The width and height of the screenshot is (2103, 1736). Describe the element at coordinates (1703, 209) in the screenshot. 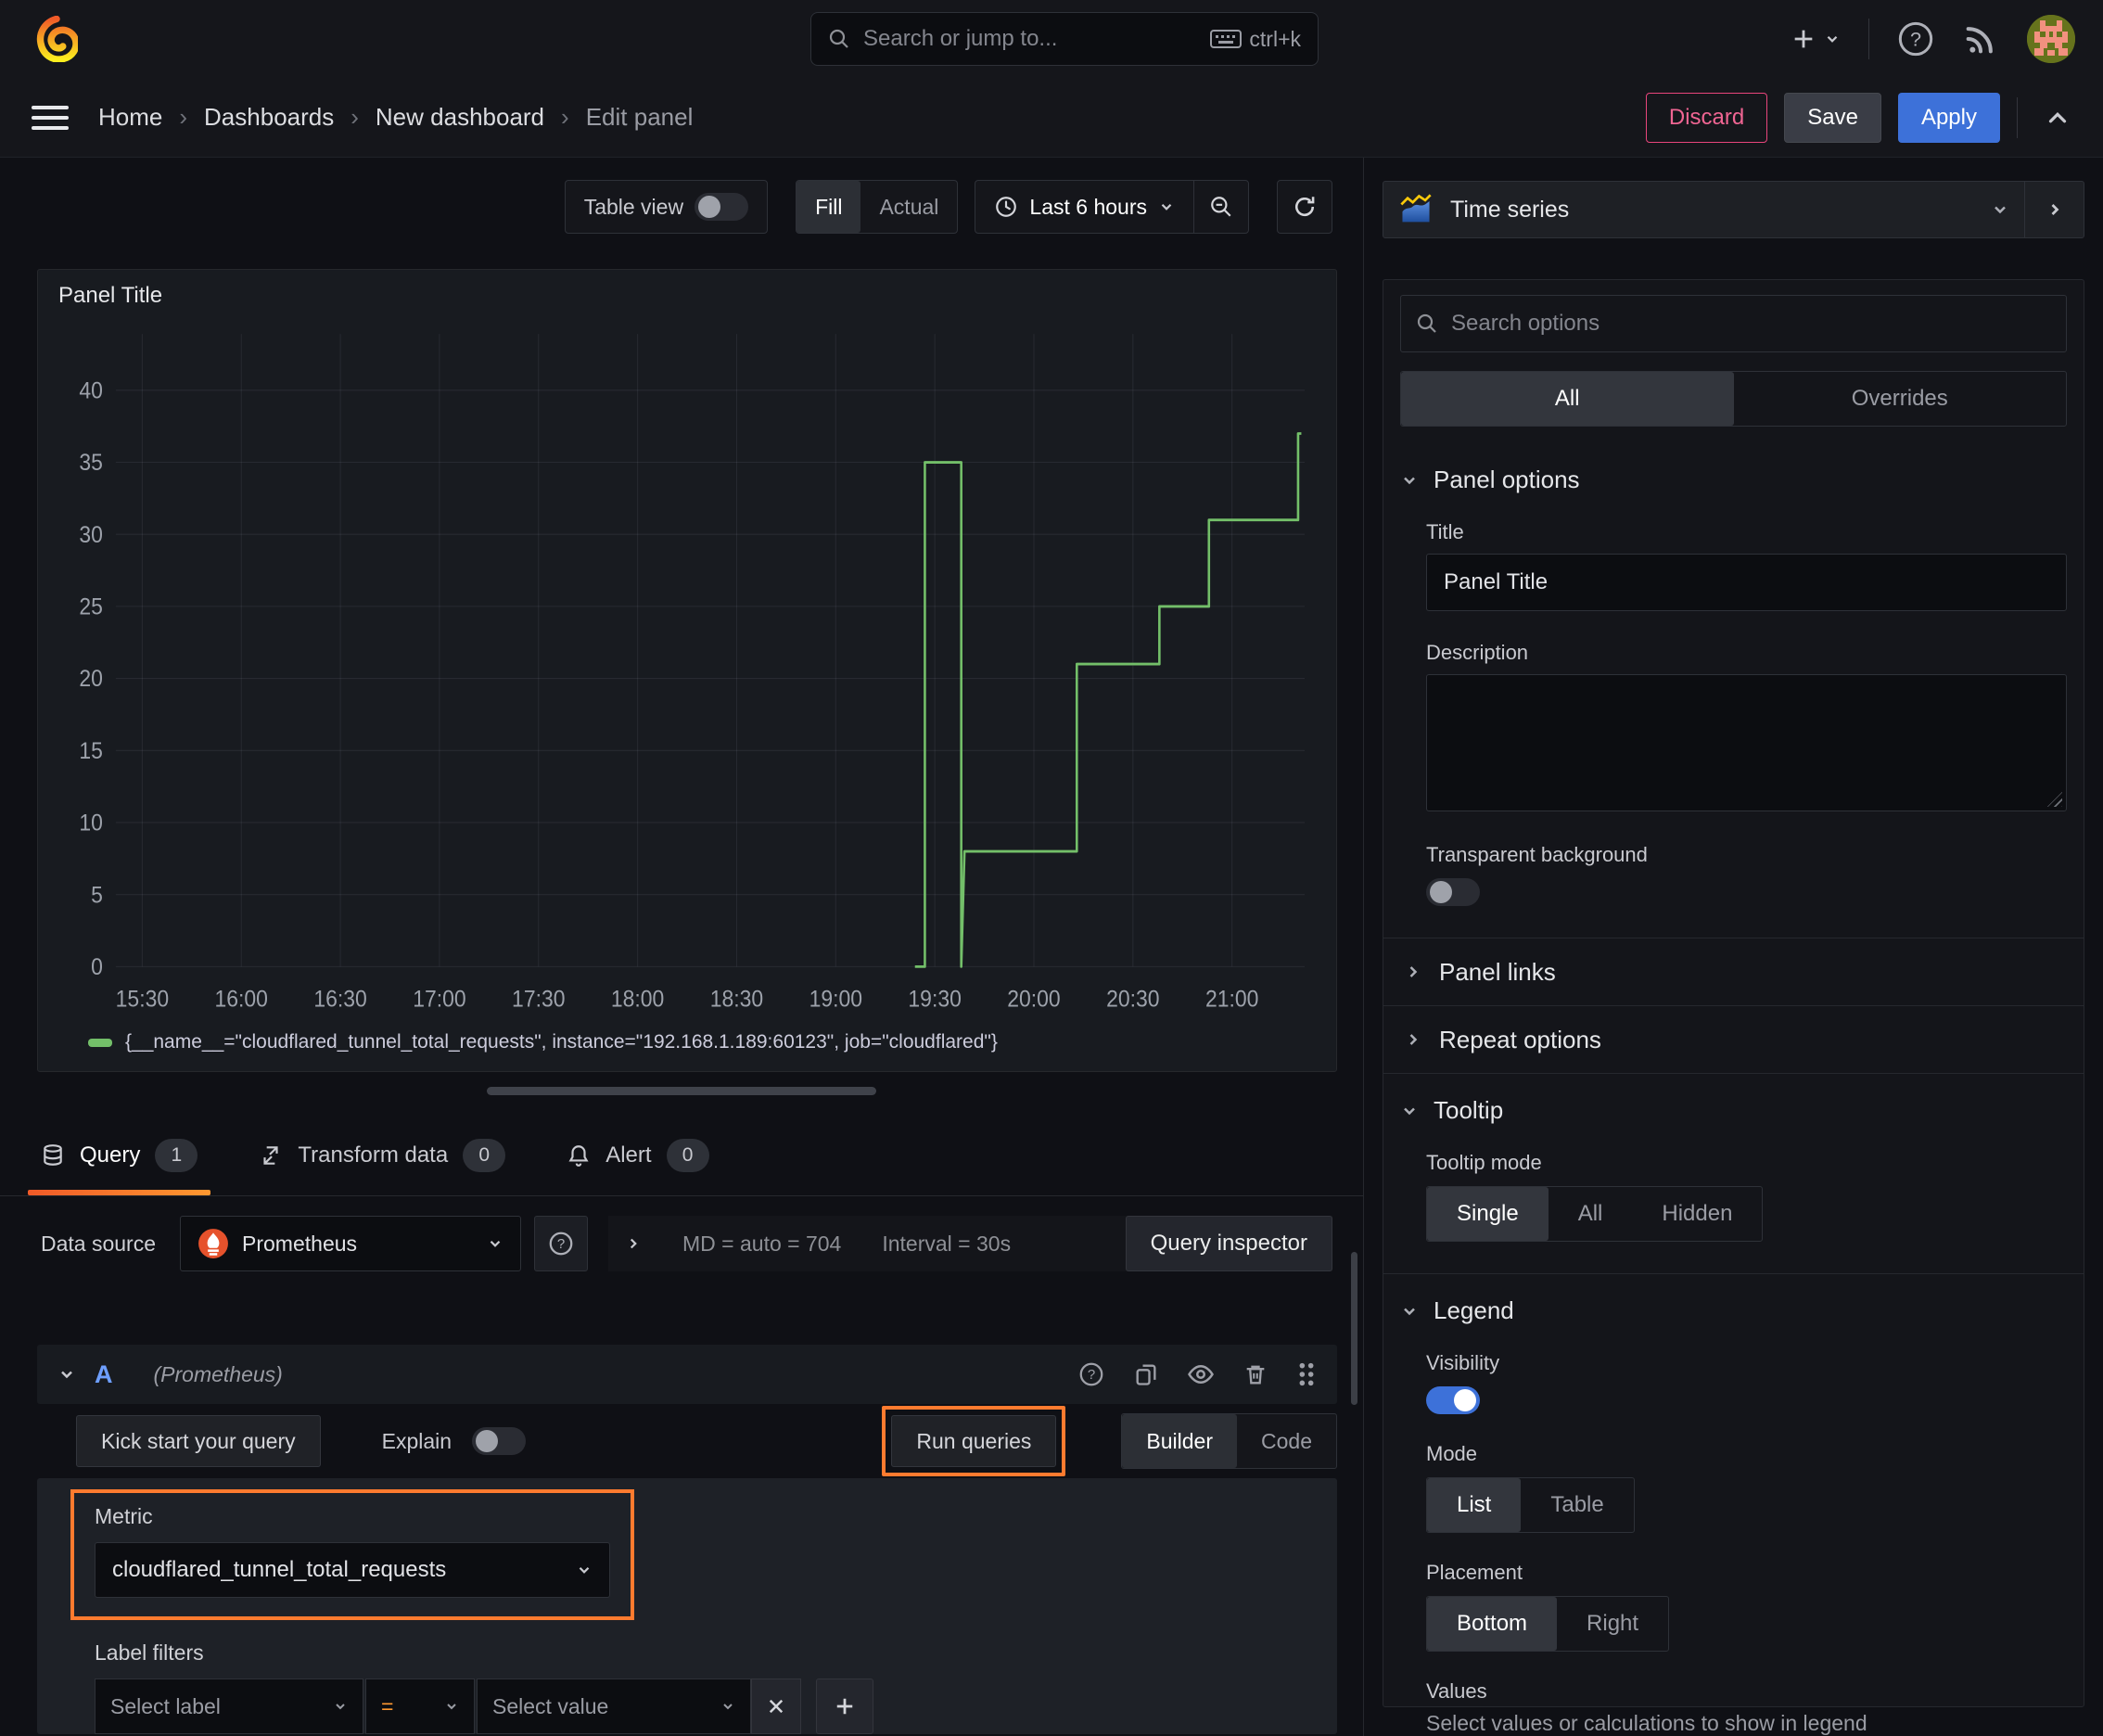

I see `visualization-select: Time series` at that location.